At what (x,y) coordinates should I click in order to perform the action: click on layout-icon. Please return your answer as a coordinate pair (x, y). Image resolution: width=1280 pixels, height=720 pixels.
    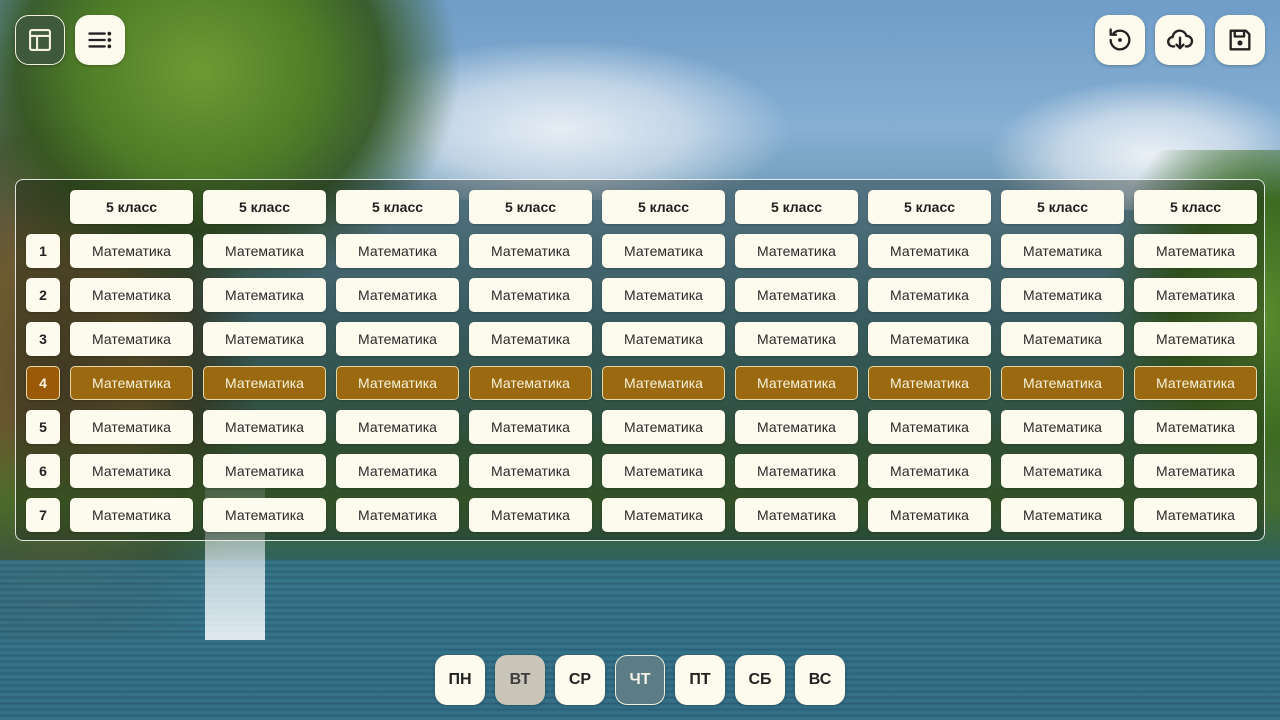
    Looking at the image, I should click on (40, 40).